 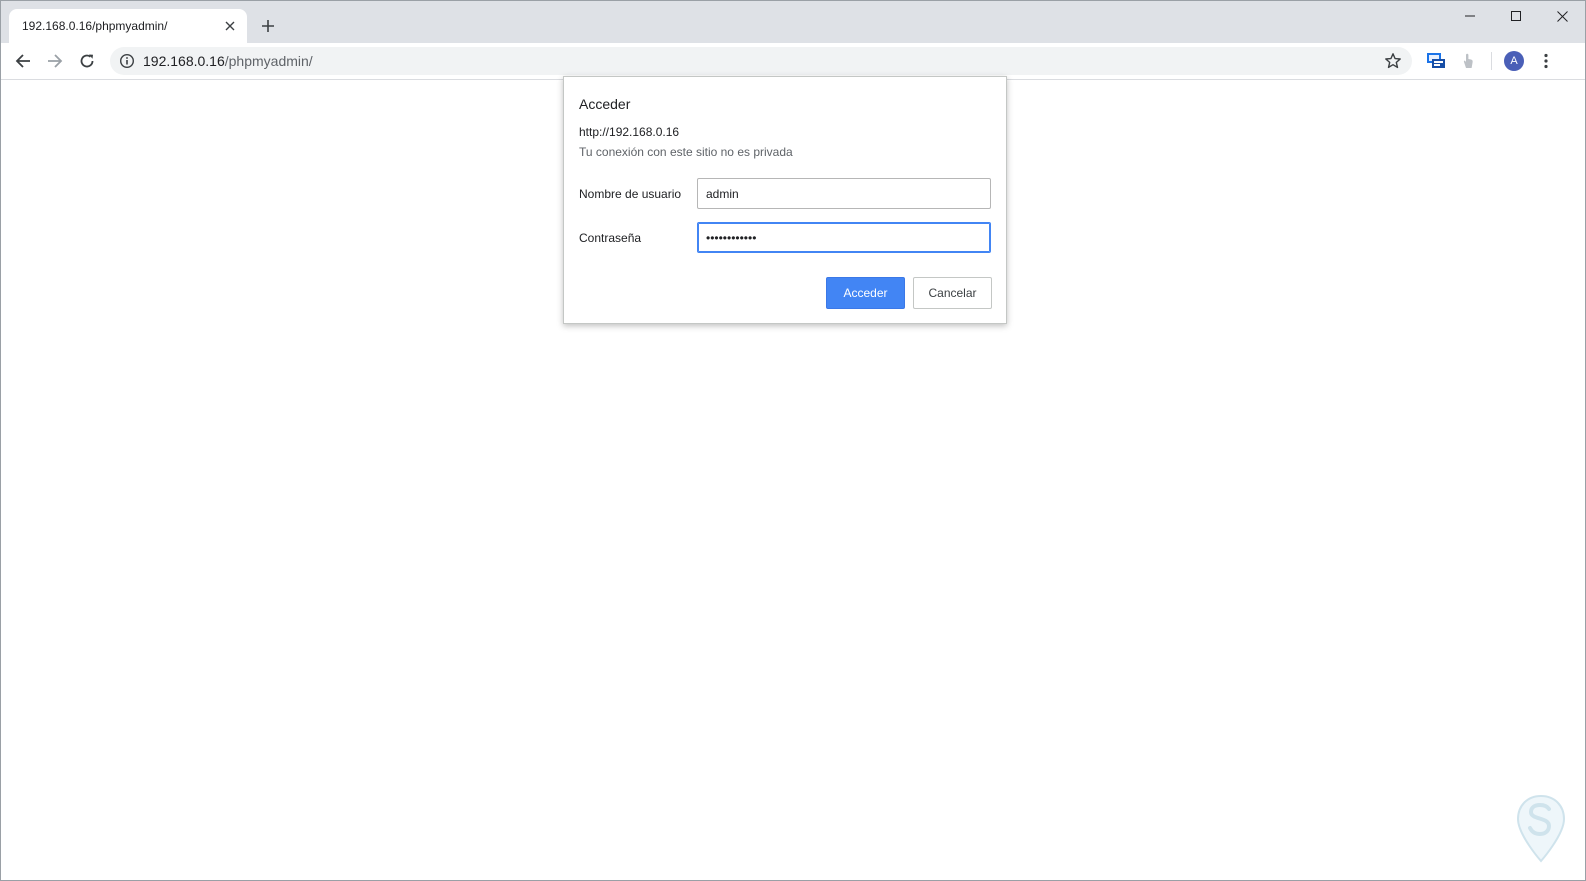 I want to click on maximize-icon, so click(x=1516, y=16).